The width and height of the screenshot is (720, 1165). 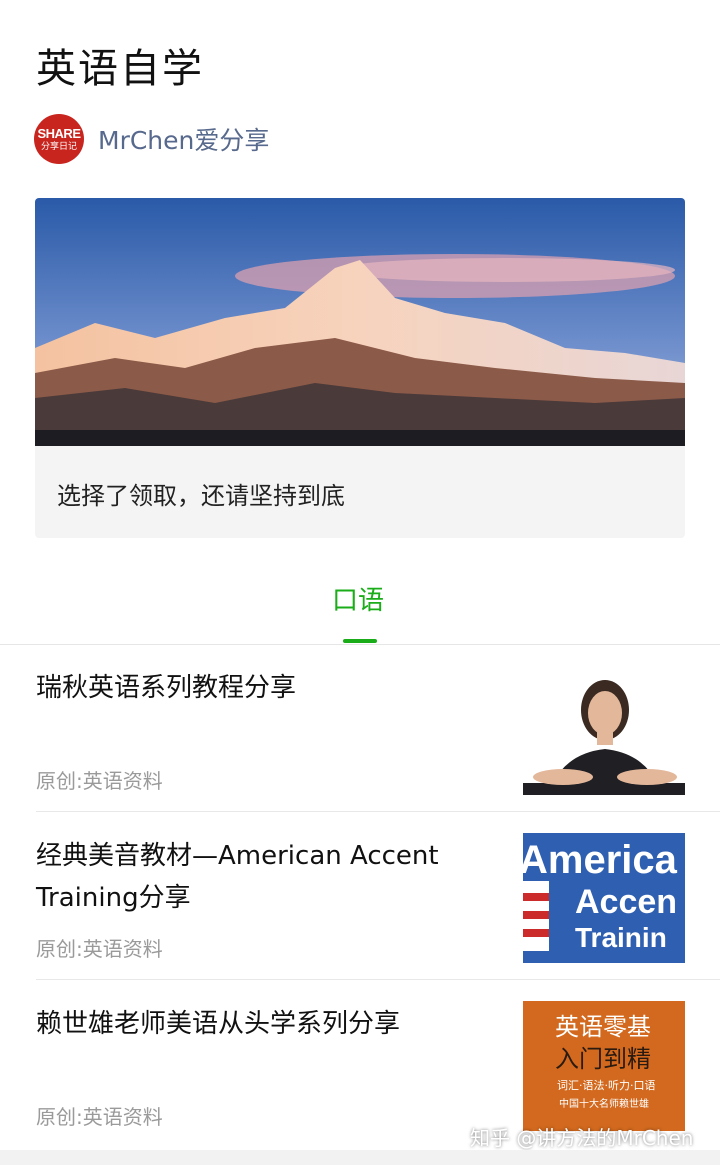 What do you see at coordinates (360, 641) in the screenshot?
I see `tab-active-indicator` at bounding box center [360, 641].